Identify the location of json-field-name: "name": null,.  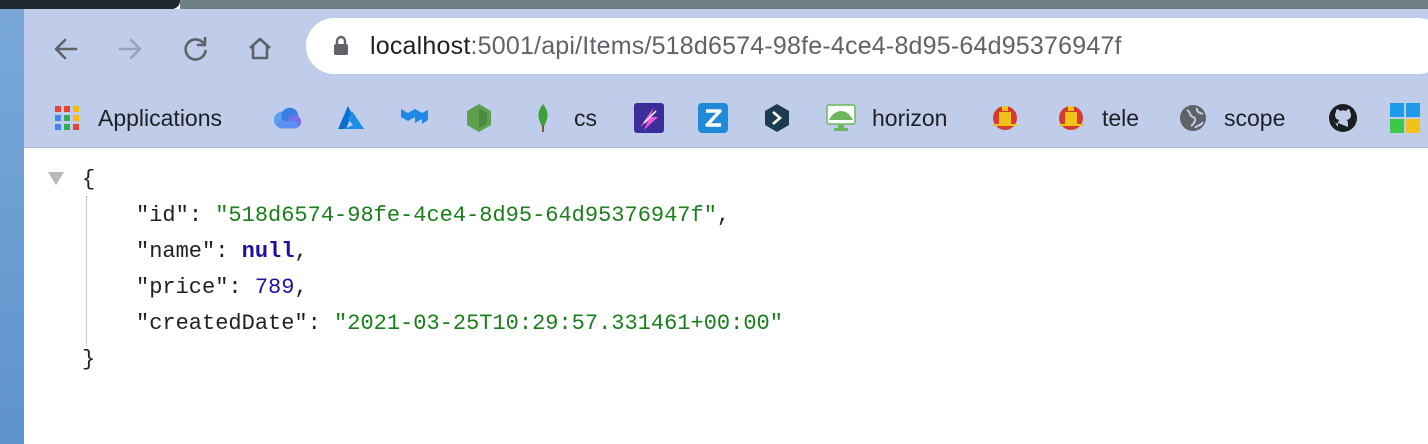
(222, 251).